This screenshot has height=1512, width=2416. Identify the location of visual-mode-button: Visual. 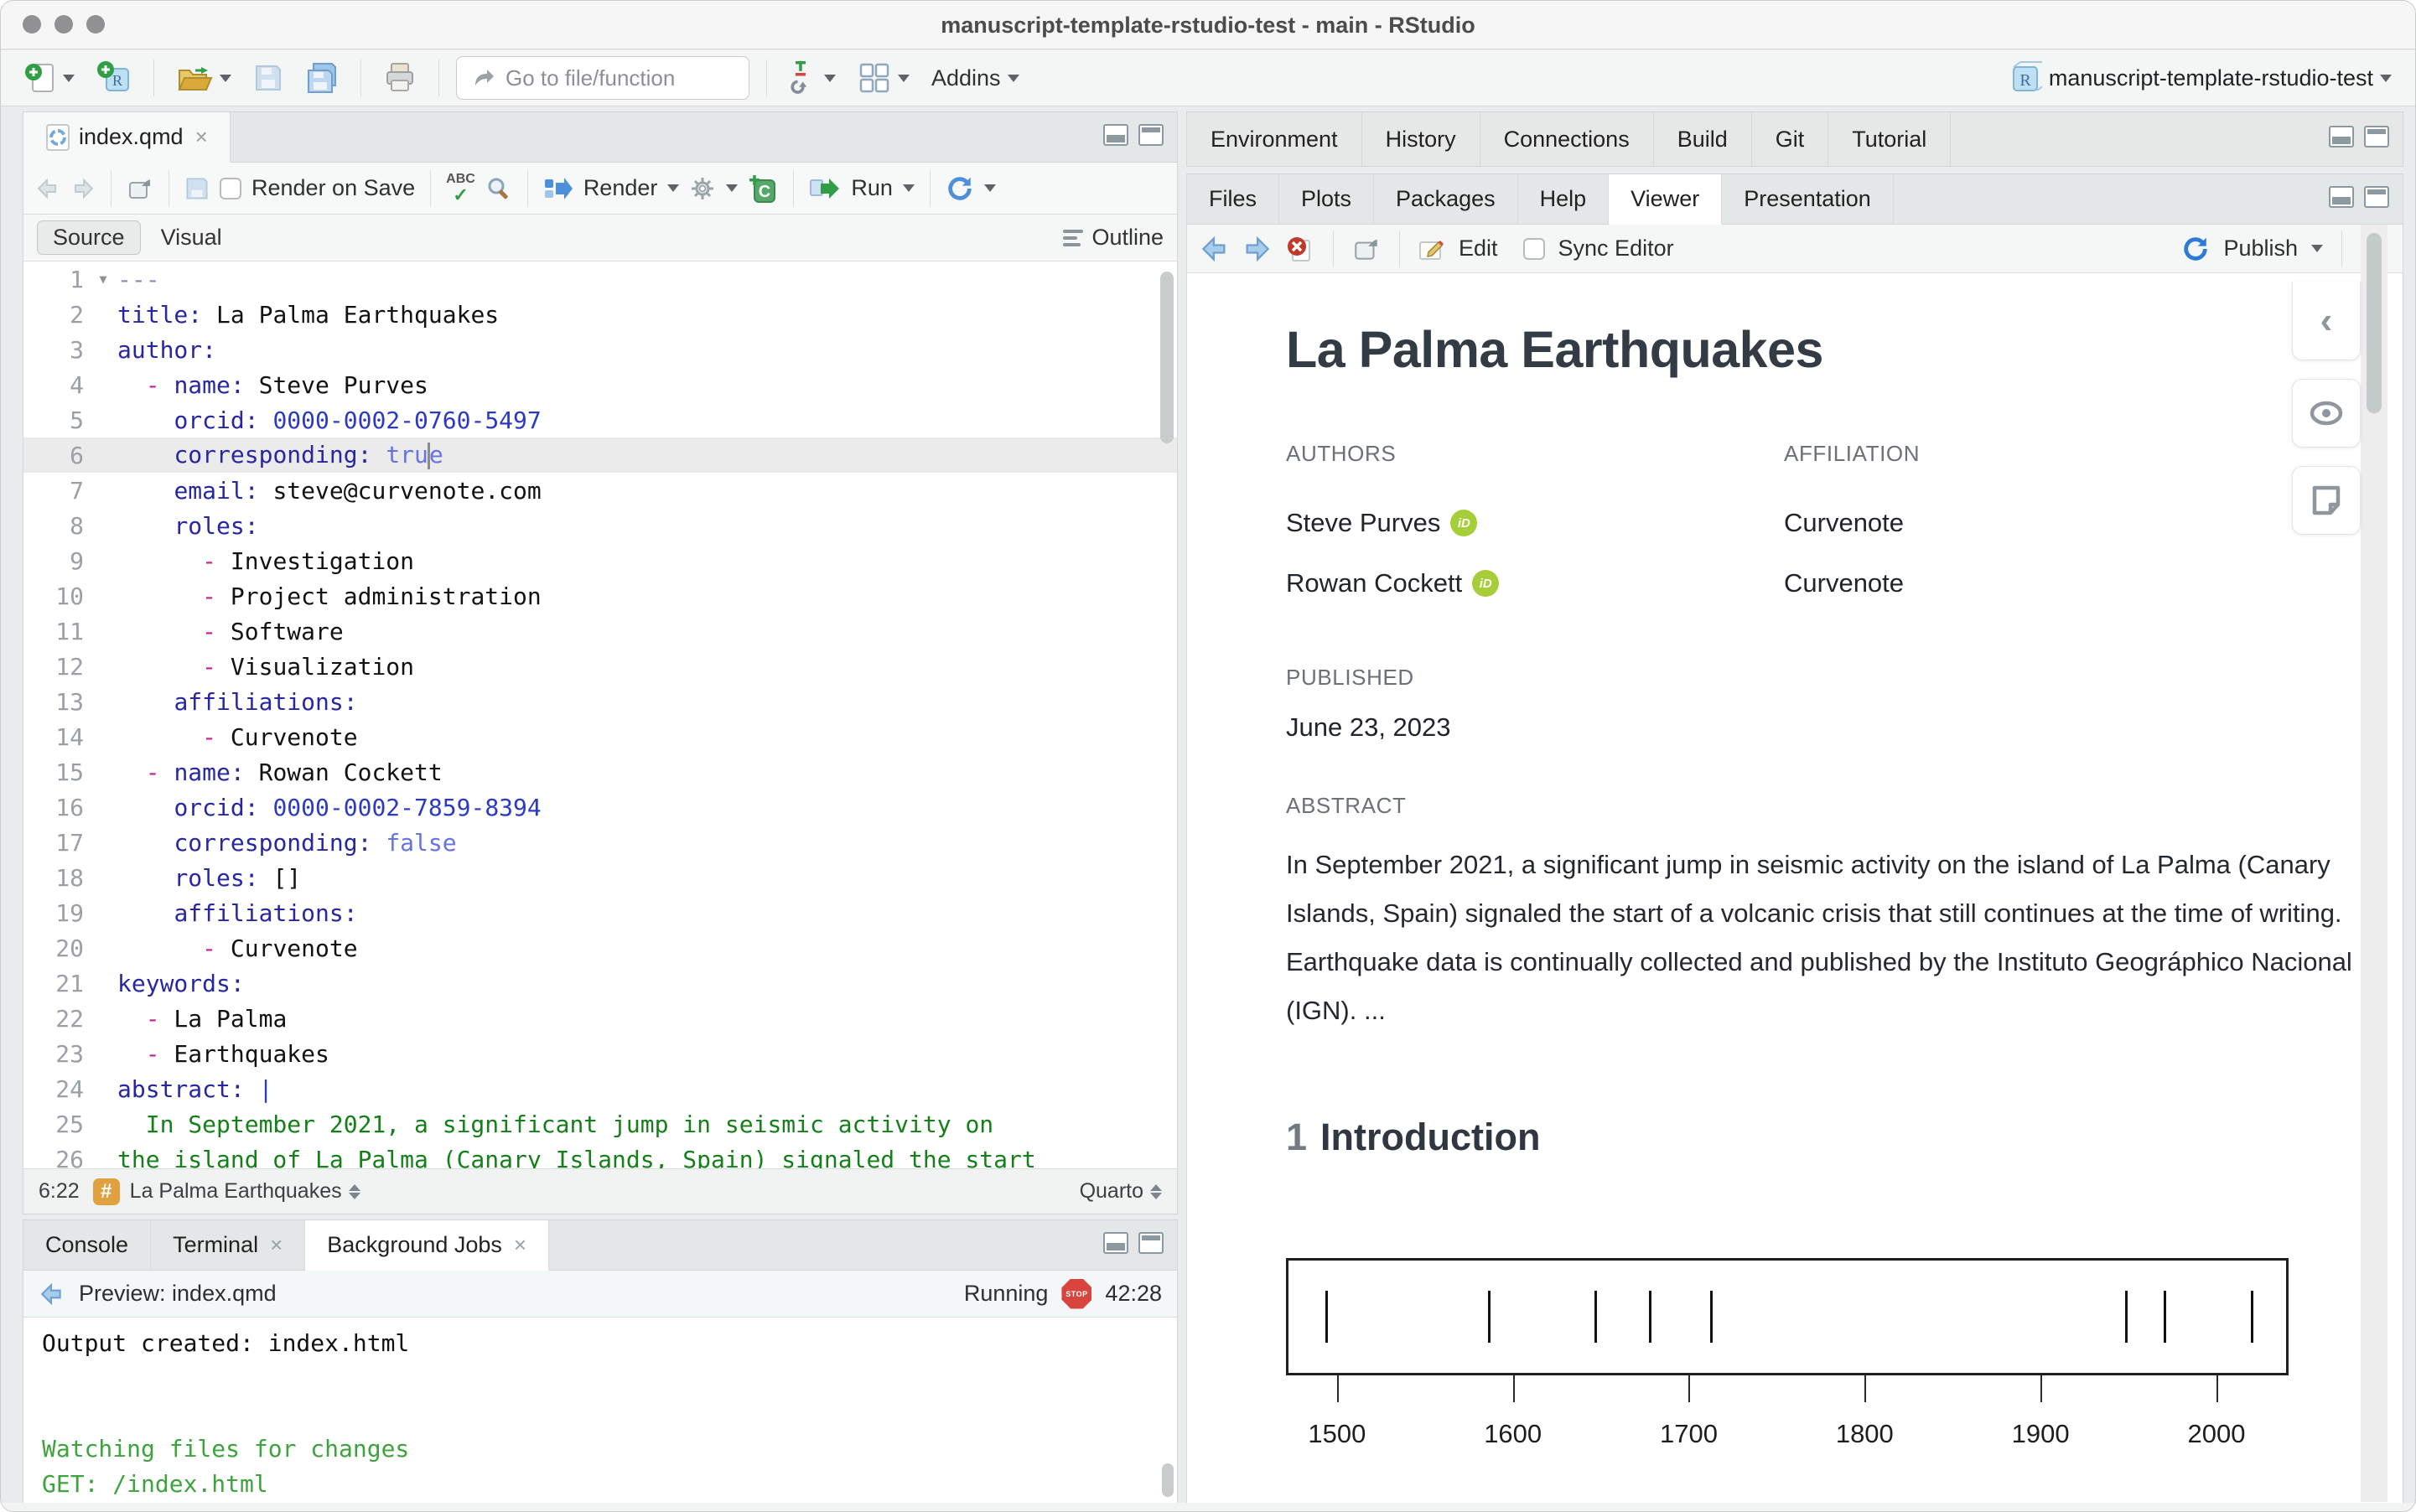
(191, 237).